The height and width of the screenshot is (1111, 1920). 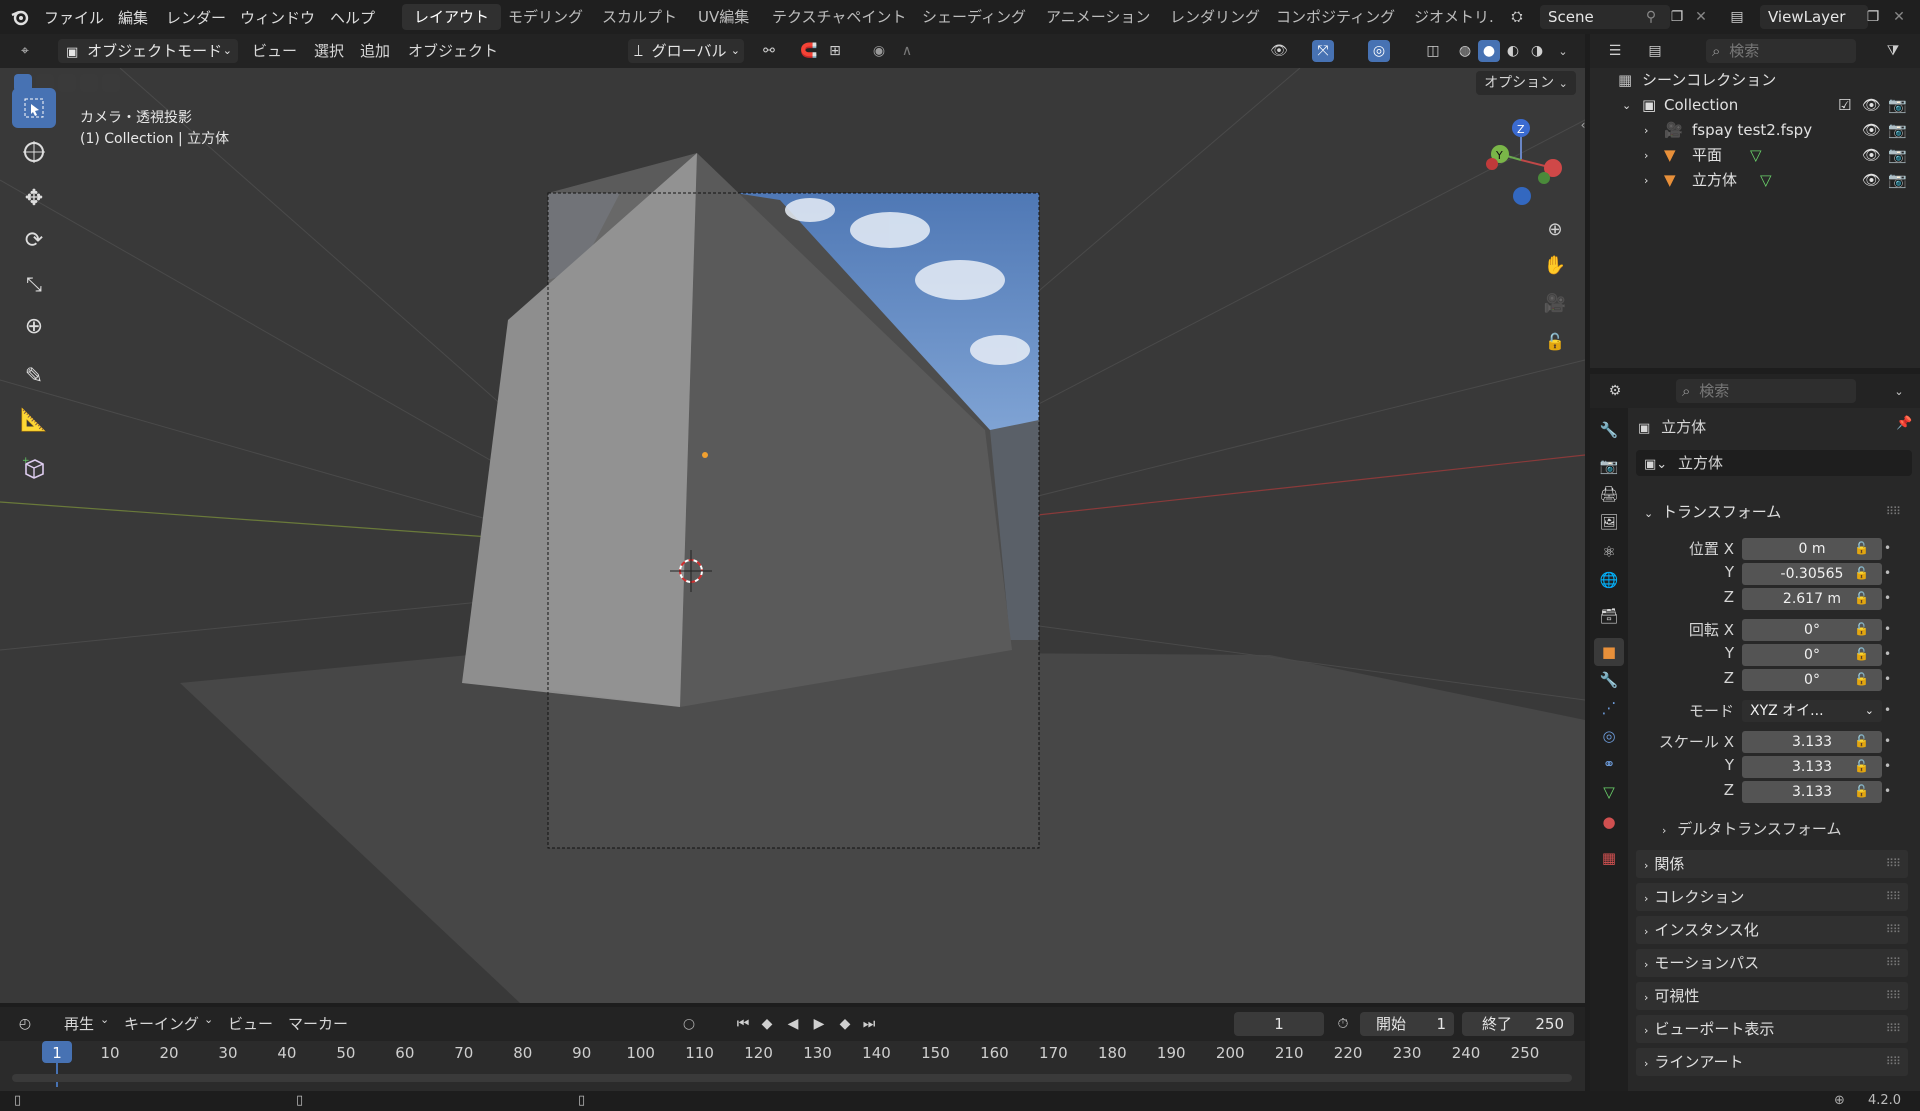 What do you see at coordinates (1521, 158) in the screenshot?
I see `navigation-gizmo: Z Y` at bounding box center [1521, 158].